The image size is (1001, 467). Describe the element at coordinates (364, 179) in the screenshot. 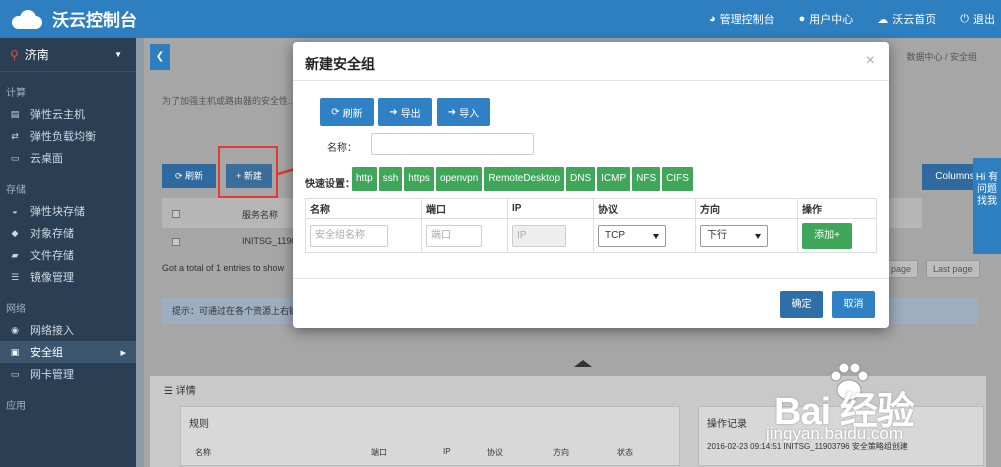

I see `tag-http: http` at that location.